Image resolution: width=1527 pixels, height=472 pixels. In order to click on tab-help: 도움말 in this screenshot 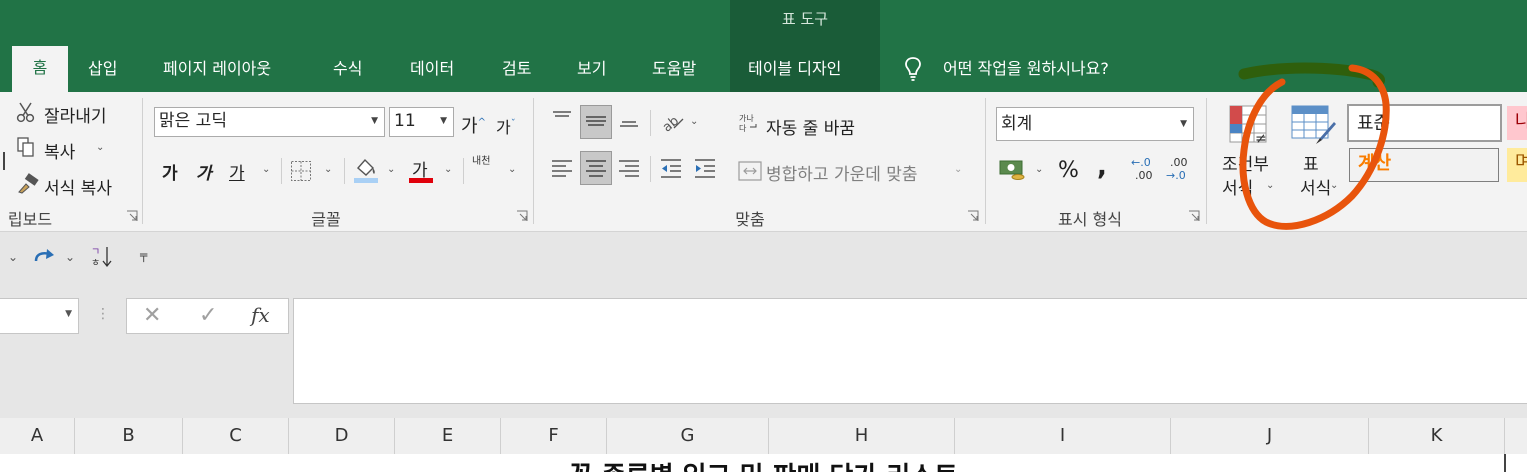, I will do `click(674, 69)`.